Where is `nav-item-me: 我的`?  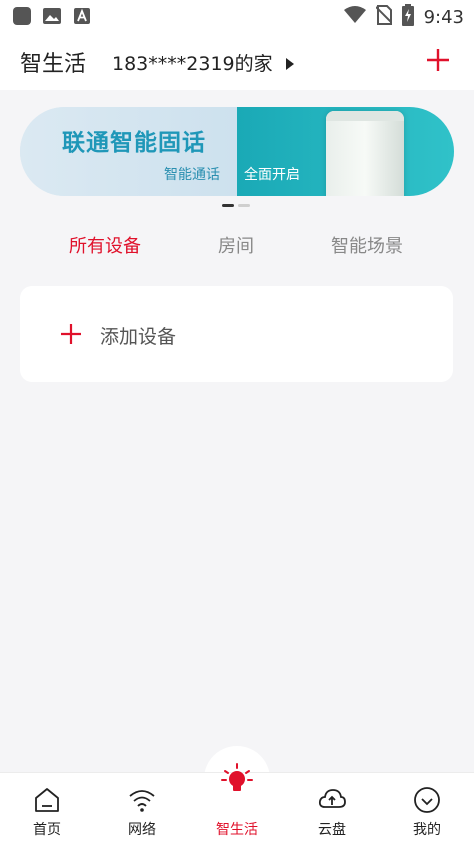
nav-item-me: 我的 is located at coordinates (427, 808).